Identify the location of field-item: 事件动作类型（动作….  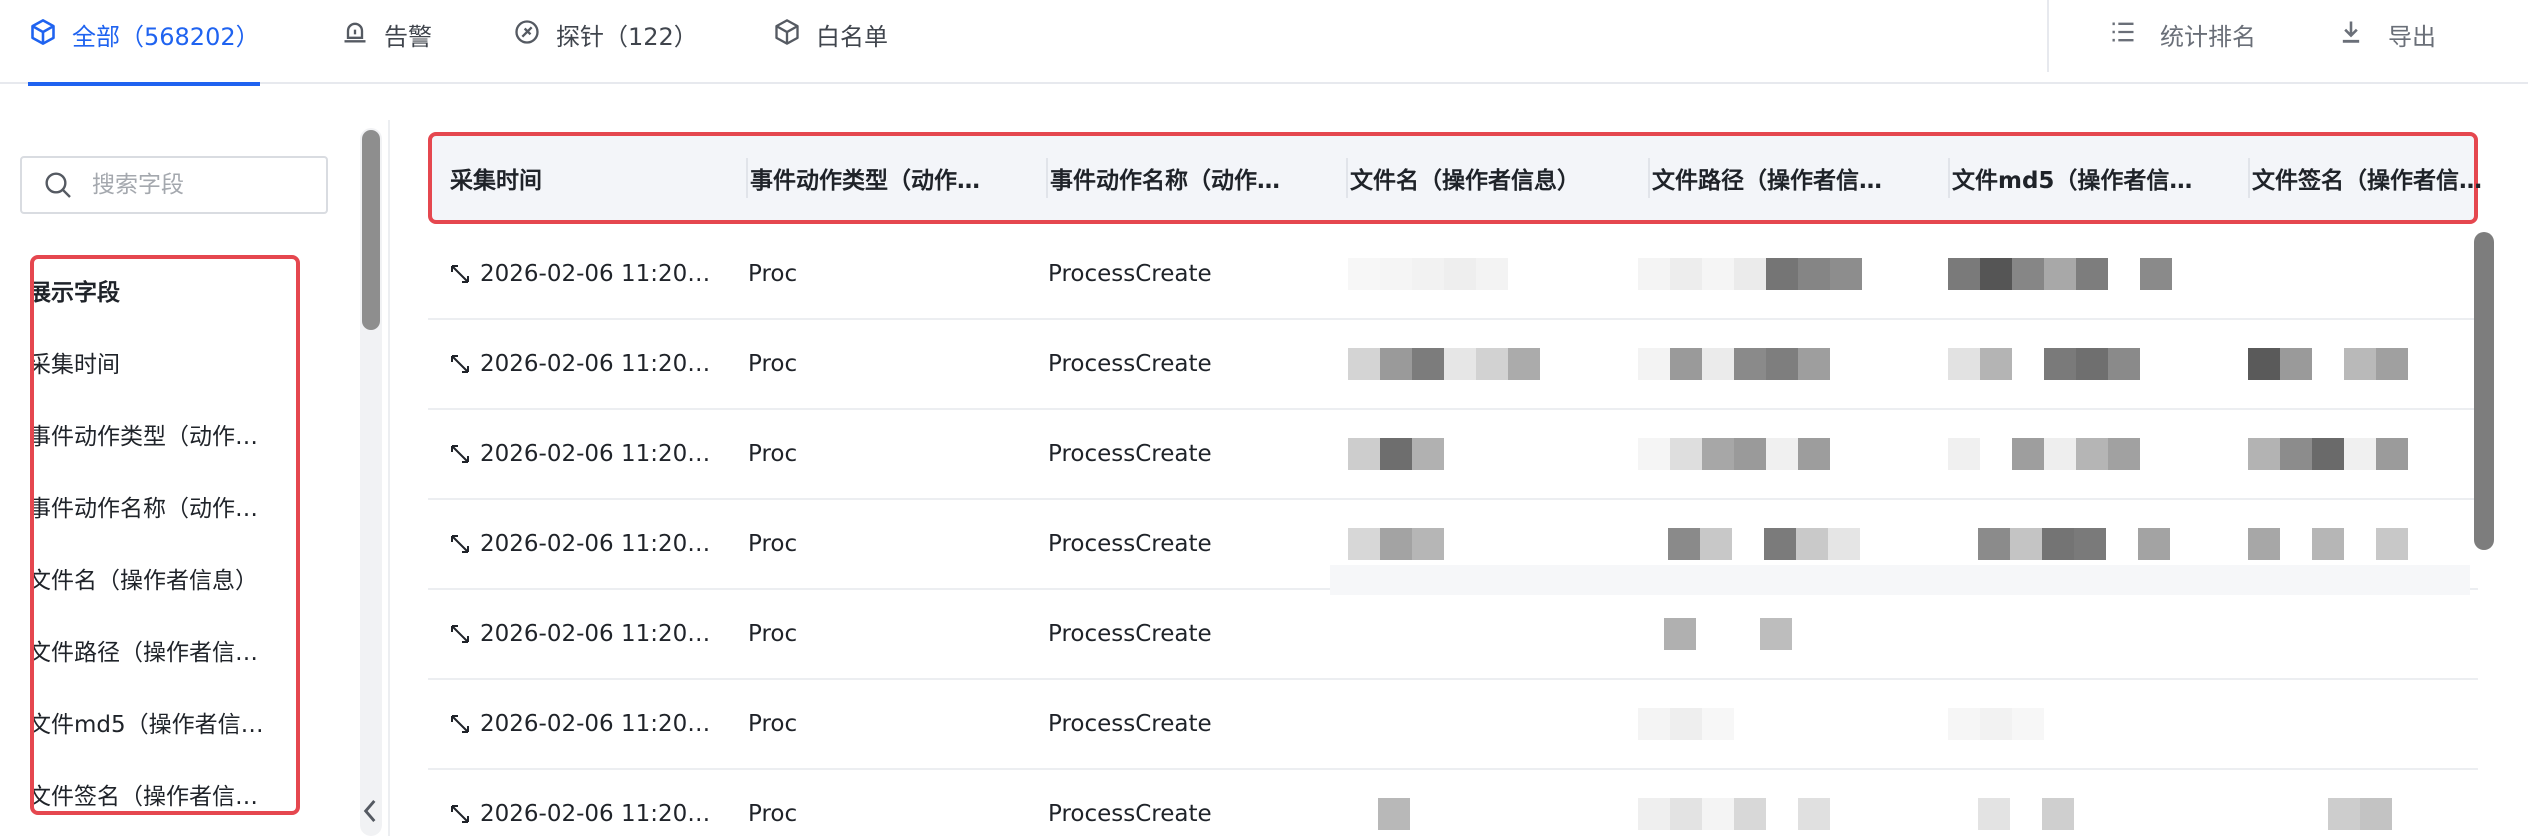
(146, 434).